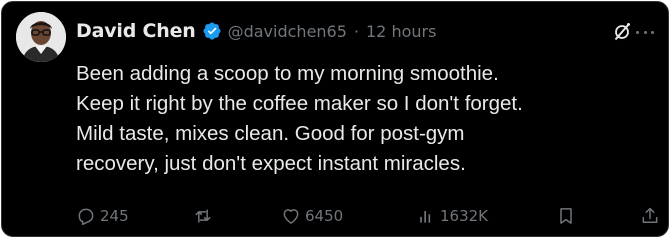 The image size is (672, 240). I want to click on reply-count: 245, so click(114, 216).